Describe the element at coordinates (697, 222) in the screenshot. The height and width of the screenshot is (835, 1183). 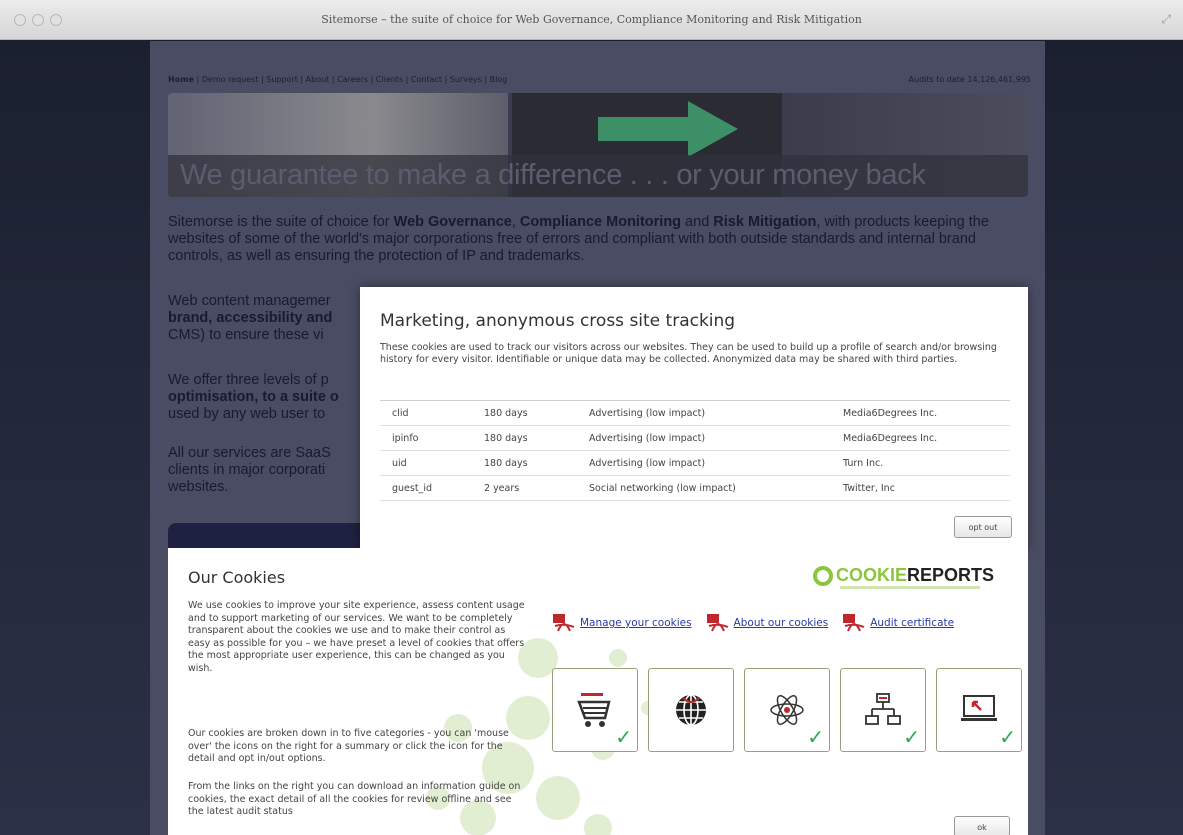
I see `intro-text-3: and` at that location.